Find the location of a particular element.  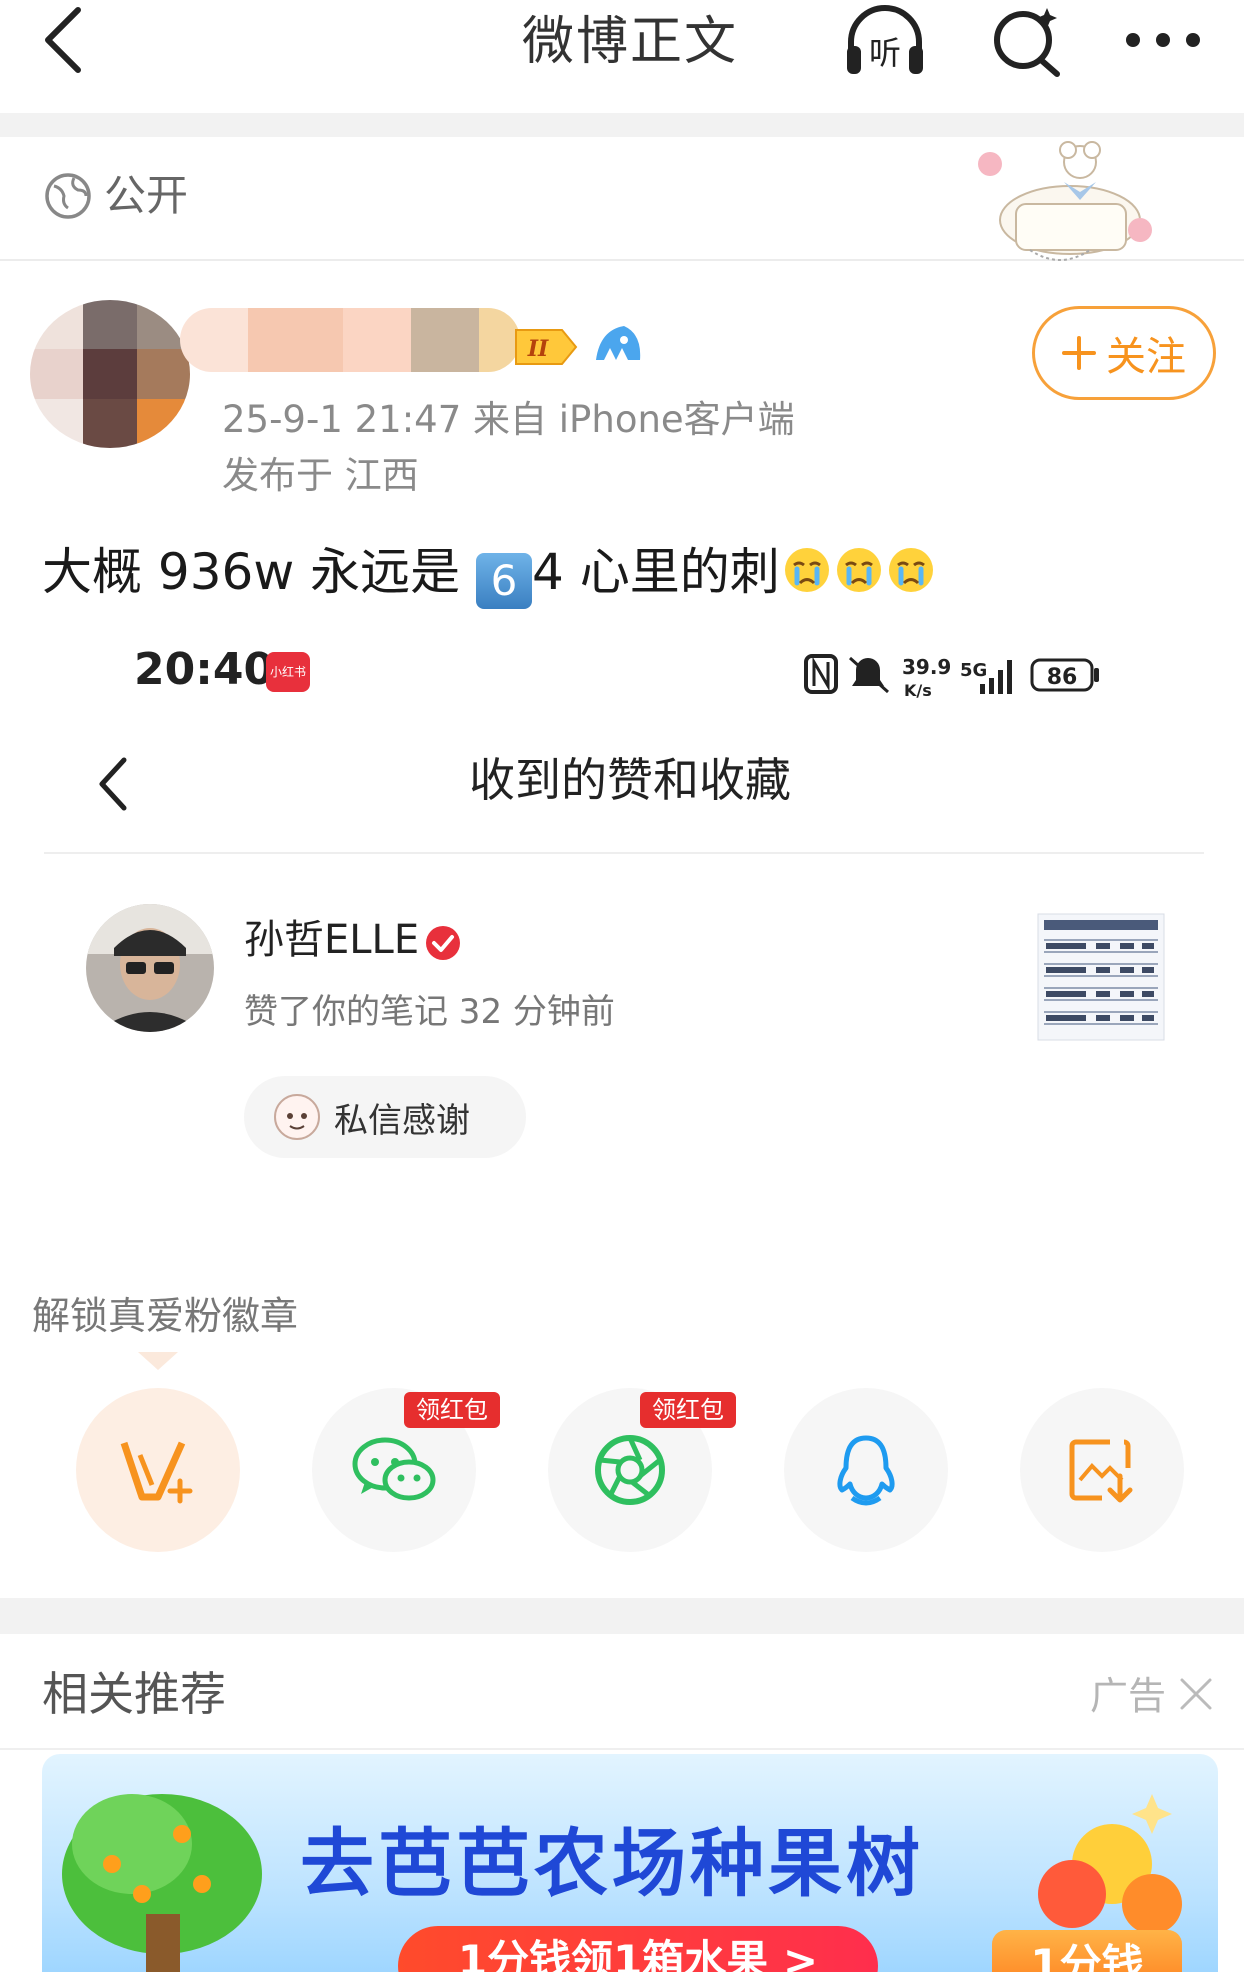

embedded-status-icons: 39.9 K/s 5G 86 is located at coordinates (951, 677).